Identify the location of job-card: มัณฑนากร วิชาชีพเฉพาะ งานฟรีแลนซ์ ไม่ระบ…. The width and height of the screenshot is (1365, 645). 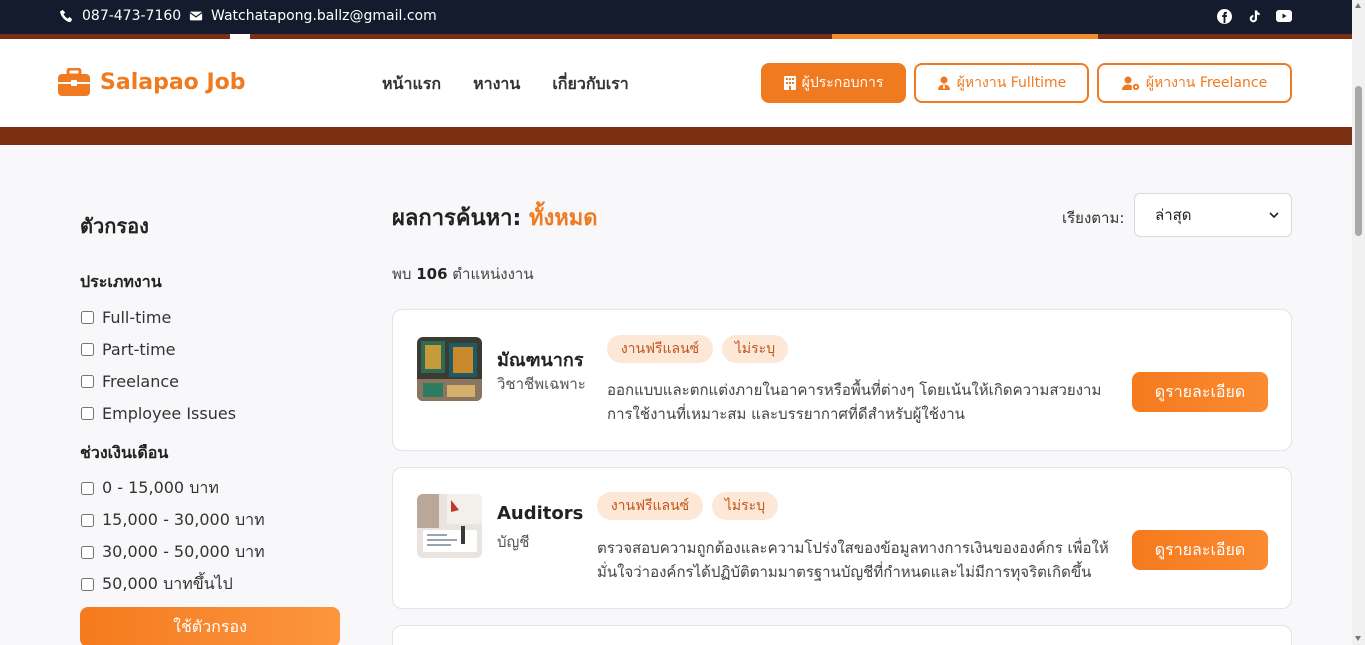
(842, 380).